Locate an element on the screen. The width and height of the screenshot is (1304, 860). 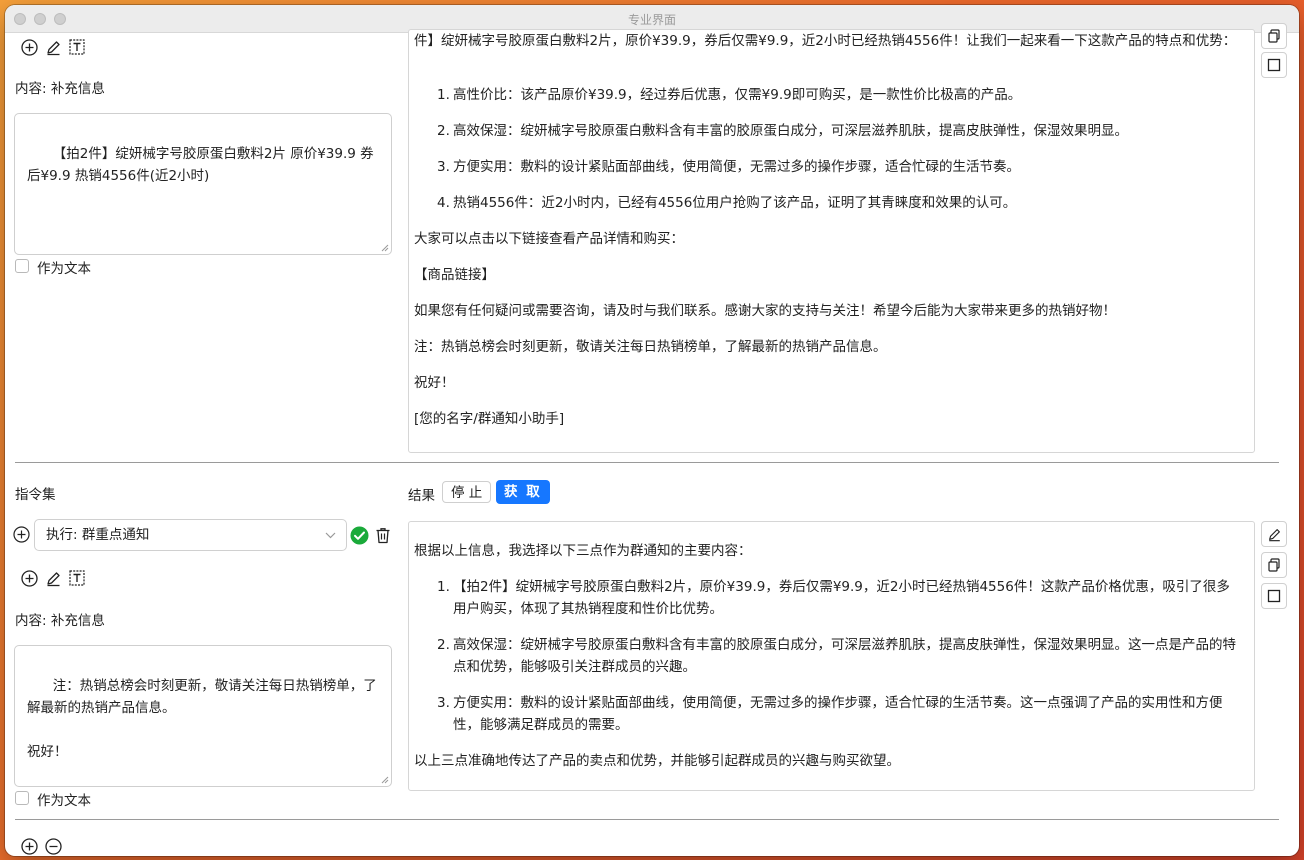
instruction-select: 执行: 群重点通知 is located at coordinates (190, 535).